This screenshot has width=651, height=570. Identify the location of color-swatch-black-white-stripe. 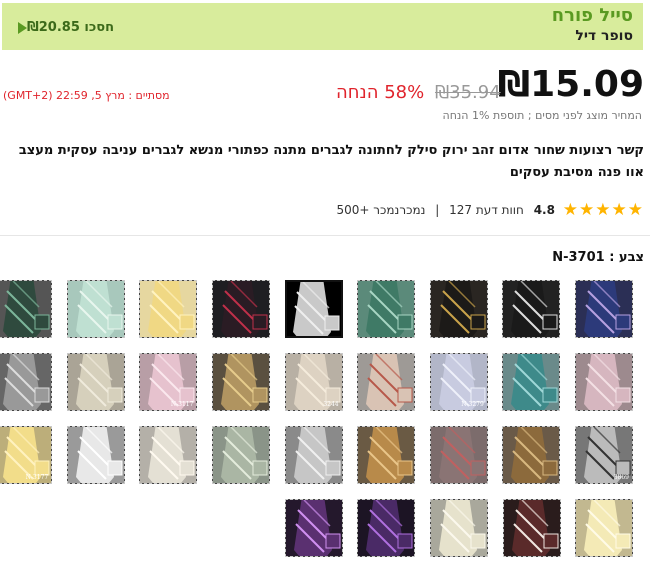
(532, 309).